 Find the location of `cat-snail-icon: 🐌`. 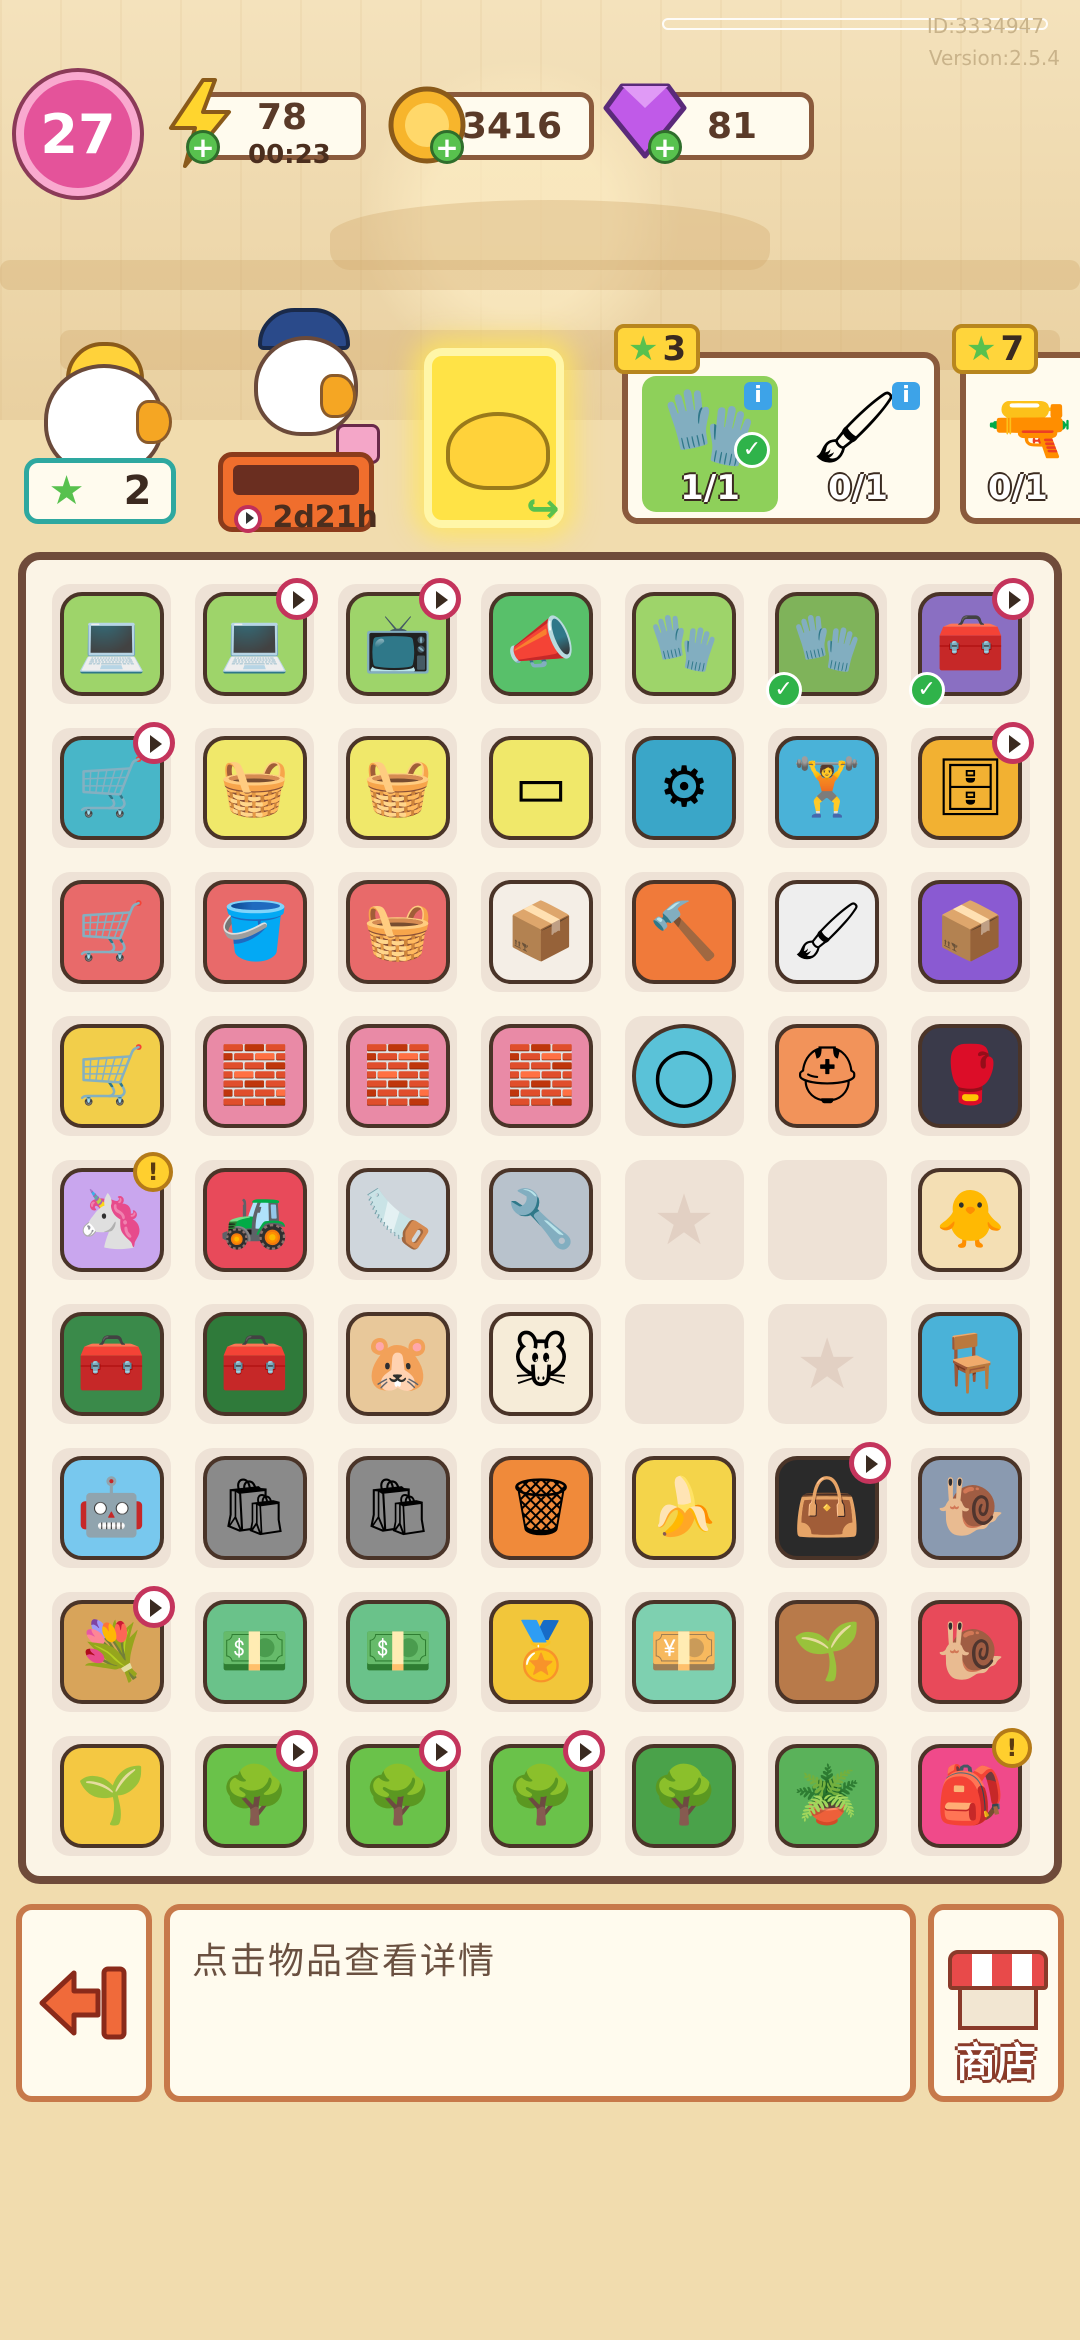

cat-snail-icon: 🐌 is located at coordinates (970, 1652).